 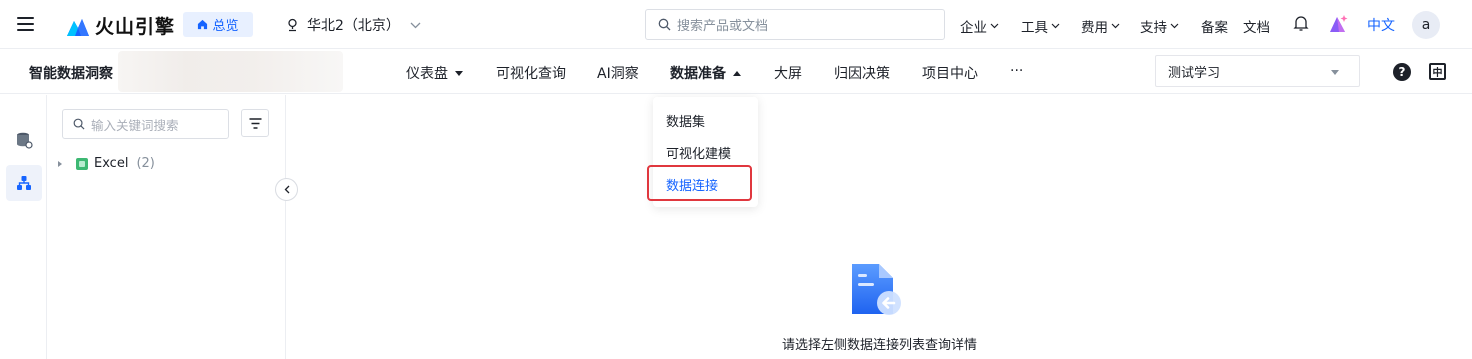 I want to click on project-select: 测试学习, so click(x=1257, y=71).